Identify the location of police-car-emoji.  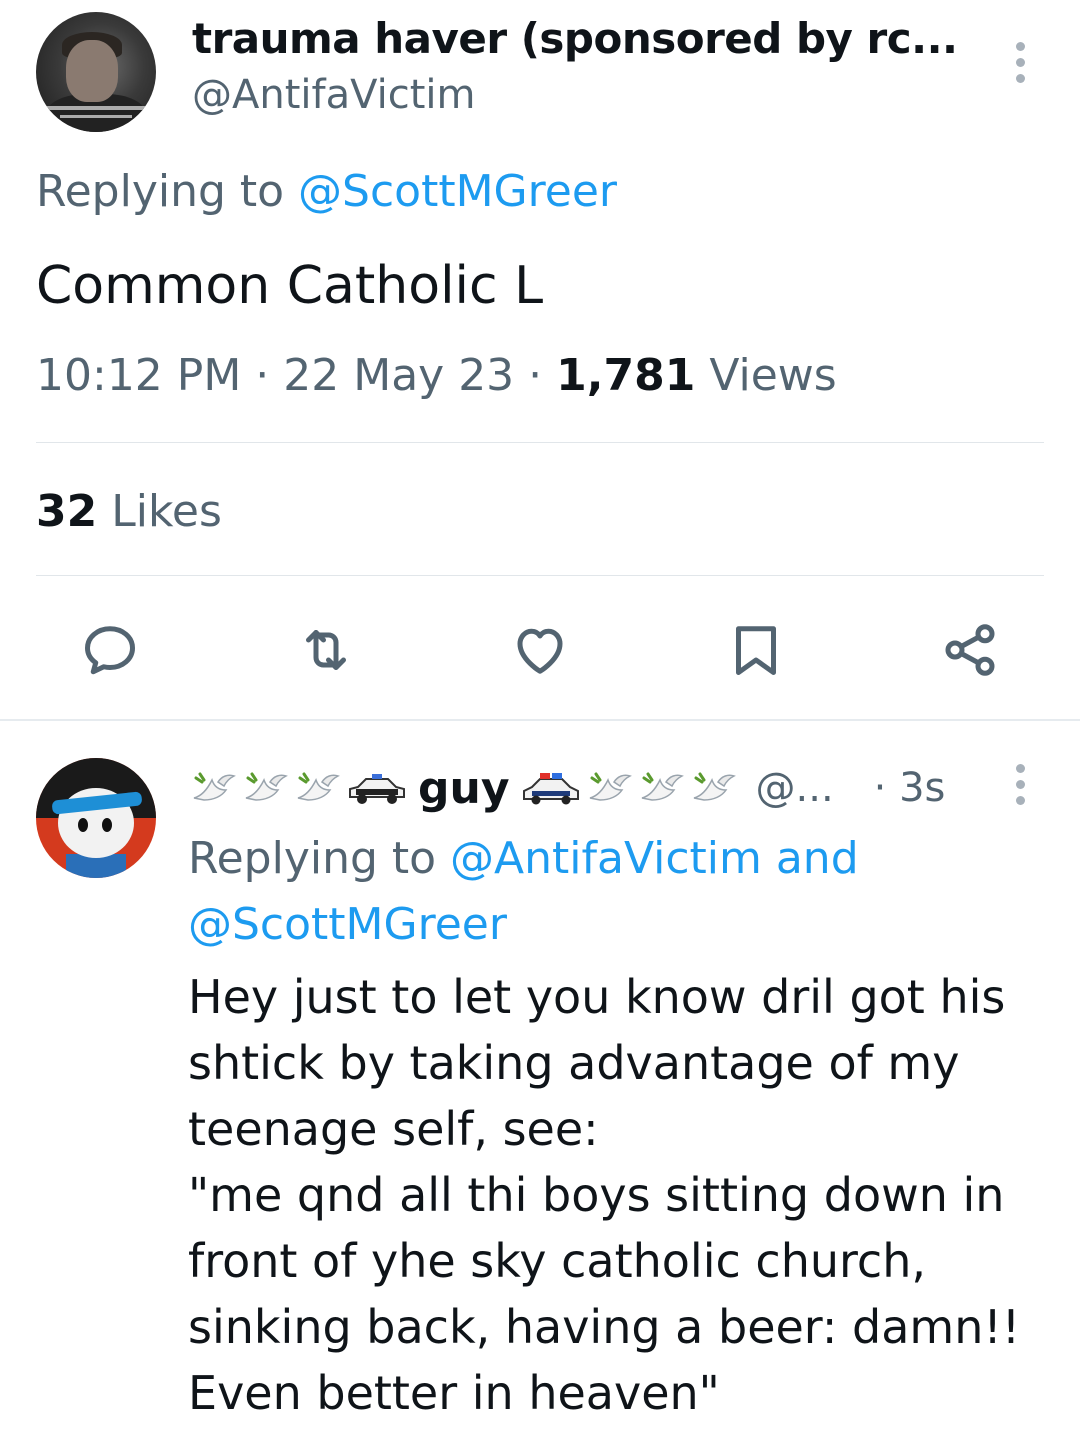
(377, 789).